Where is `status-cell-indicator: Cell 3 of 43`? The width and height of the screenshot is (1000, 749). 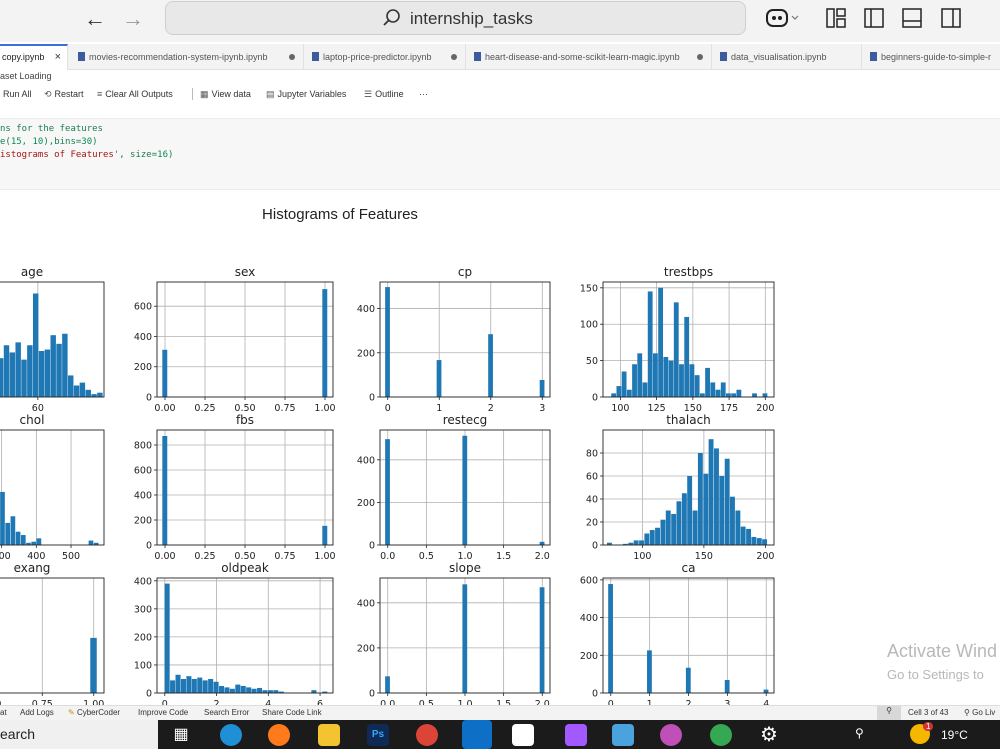
status-cell-indicator: Cell 3 of 43 is located at coordinates (928, 712).